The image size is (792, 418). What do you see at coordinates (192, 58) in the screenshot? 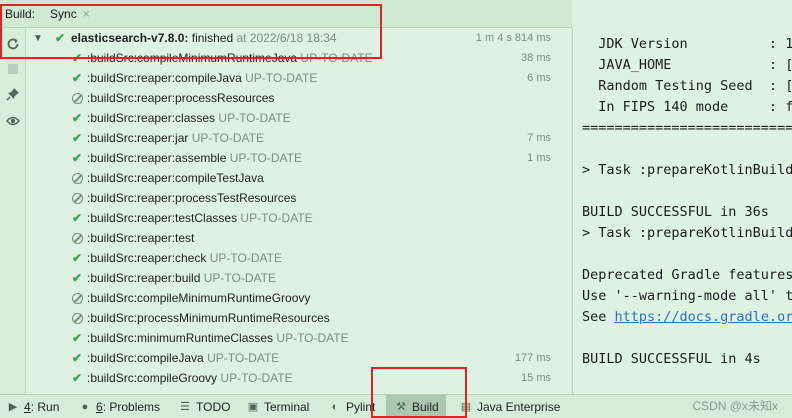
I see `task-name: :buildSrc:compileMinimumRuntimeJava` at bounding box center [192, 58].